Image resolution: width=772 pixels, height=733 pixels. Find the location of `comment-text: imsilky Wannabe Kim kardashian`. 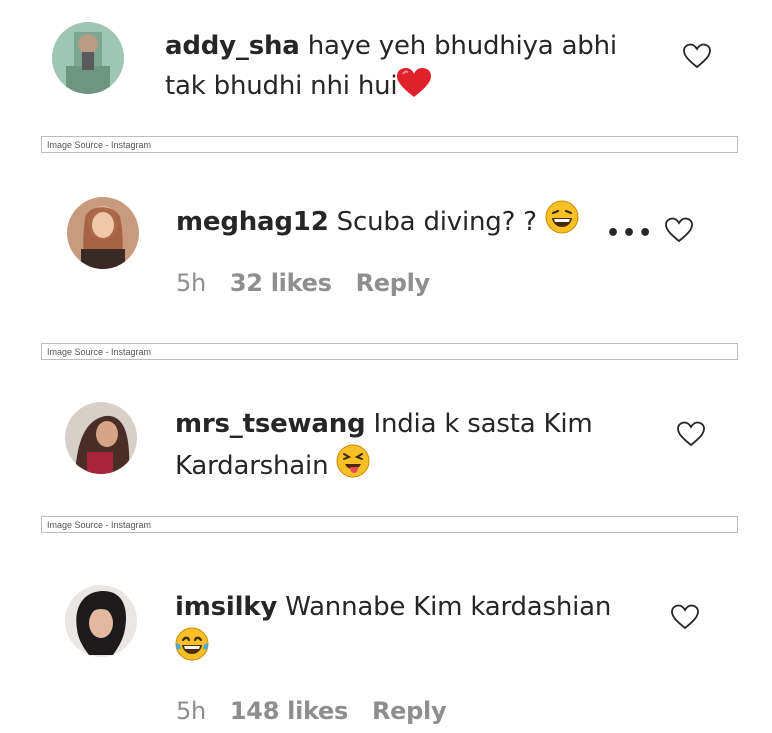

comment-text: imsilky Wannabe Kim kardashian is located at coordinates (415, 630).